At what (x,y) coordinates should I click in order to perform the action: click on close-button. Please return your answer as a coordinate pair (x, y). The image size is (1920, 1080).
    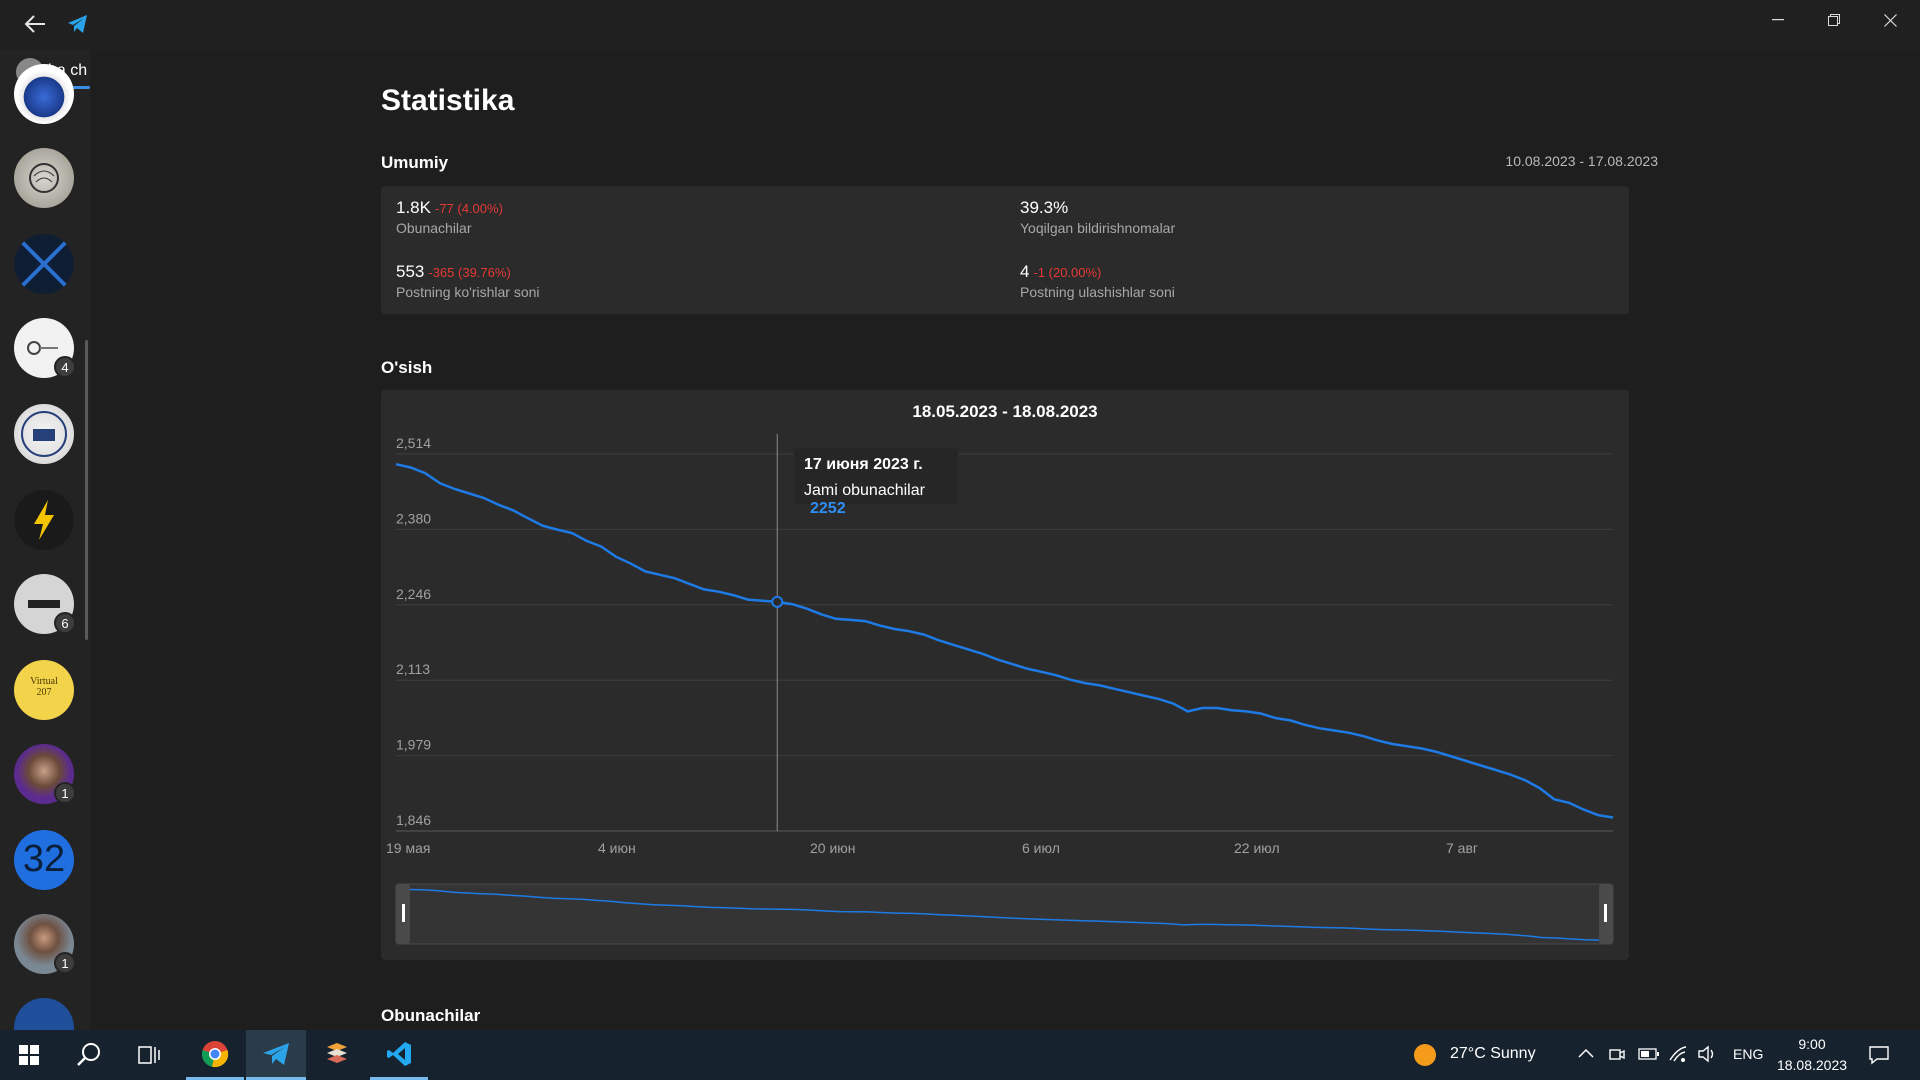
    Looking at the image, I should click on (1890, 20).